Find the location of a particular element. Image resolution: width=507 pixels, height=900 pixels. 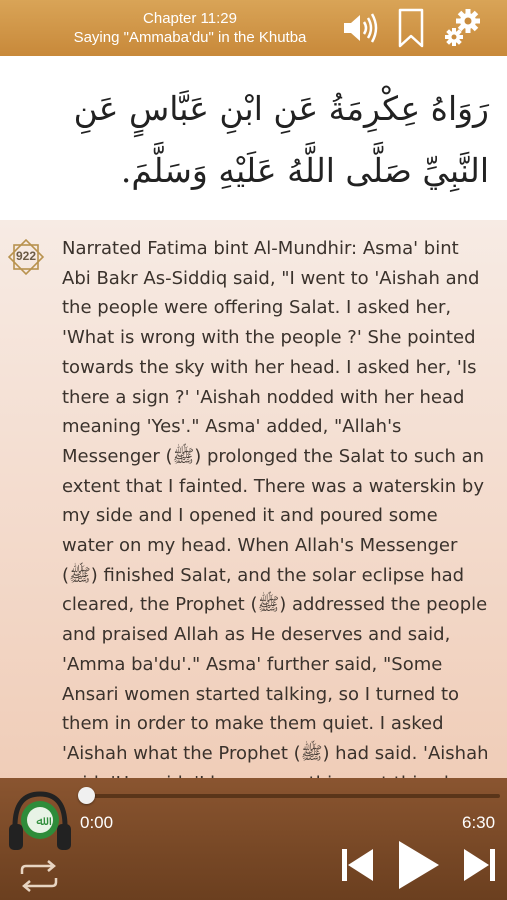

chapter-number: Chapter 11:29 is located at coordinates (190, 18).